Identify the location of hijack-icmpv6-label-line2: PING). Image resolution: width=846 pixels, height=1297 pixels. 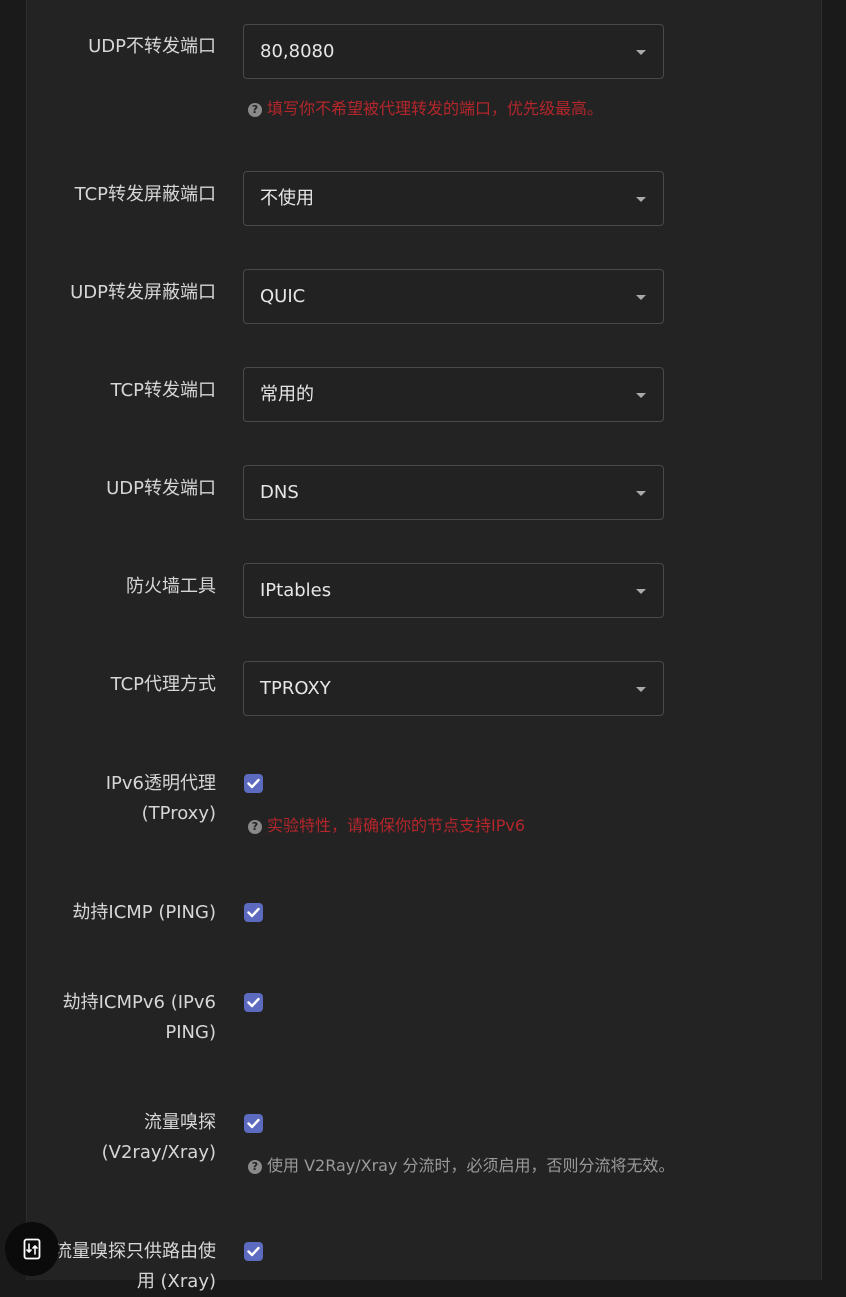
(190, 1032).